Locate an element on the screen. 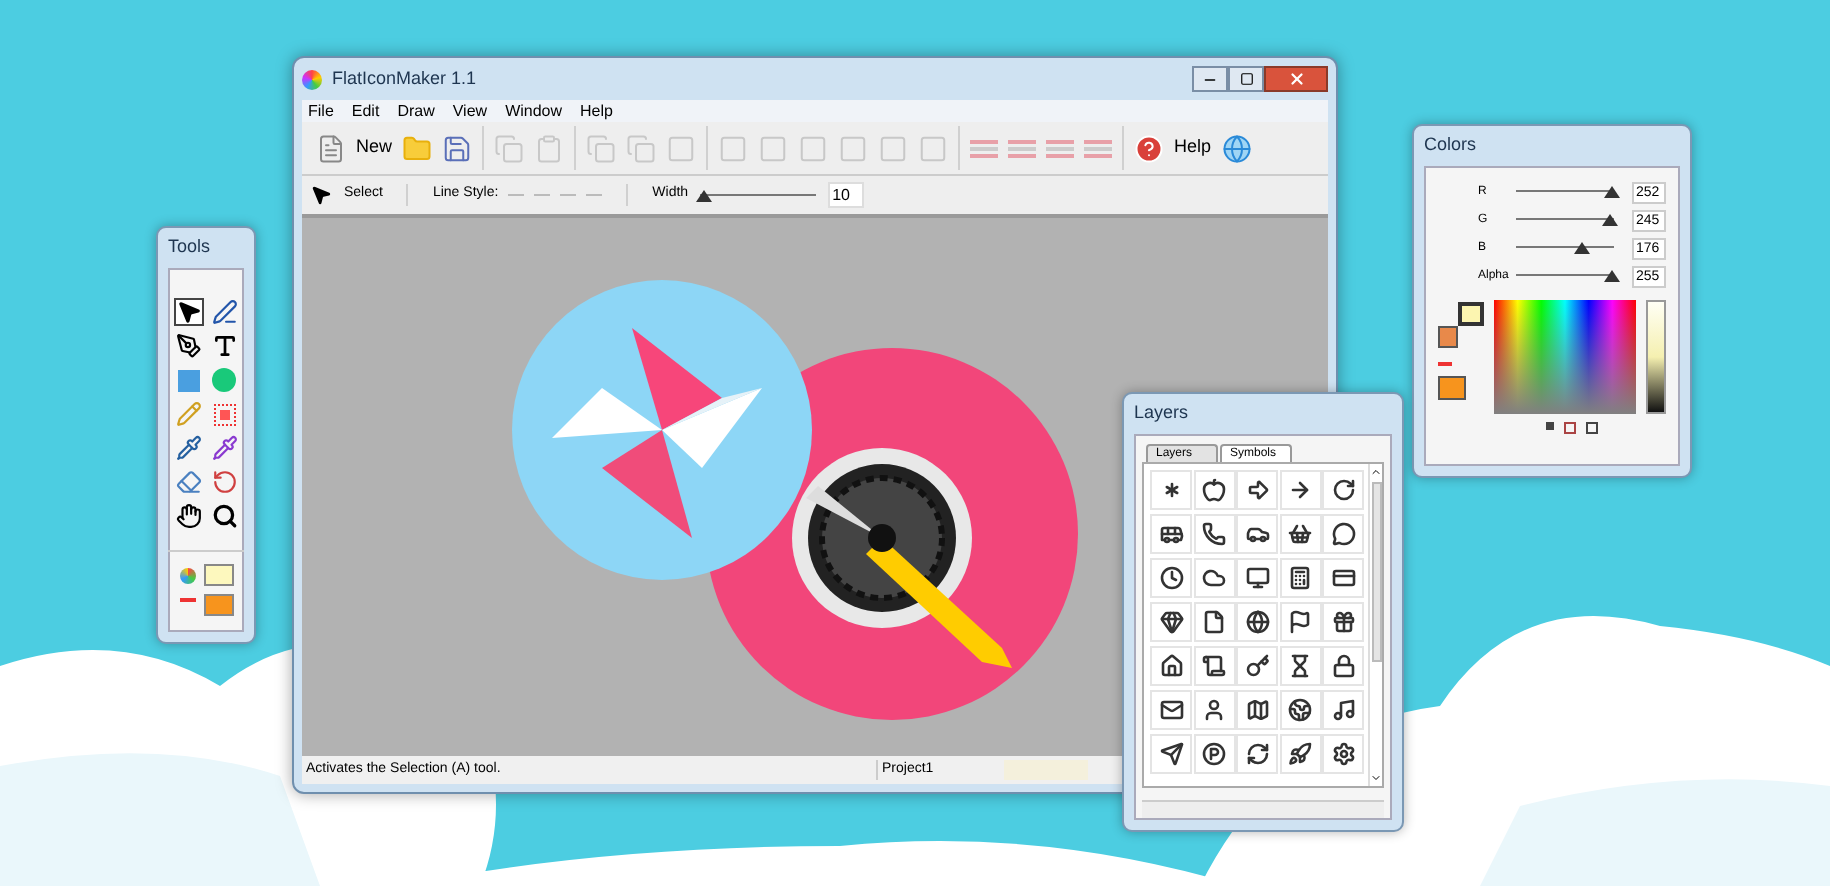 This screenshot has width=1830, height=886. brightness-bar is located at coordinates (1656, 357).